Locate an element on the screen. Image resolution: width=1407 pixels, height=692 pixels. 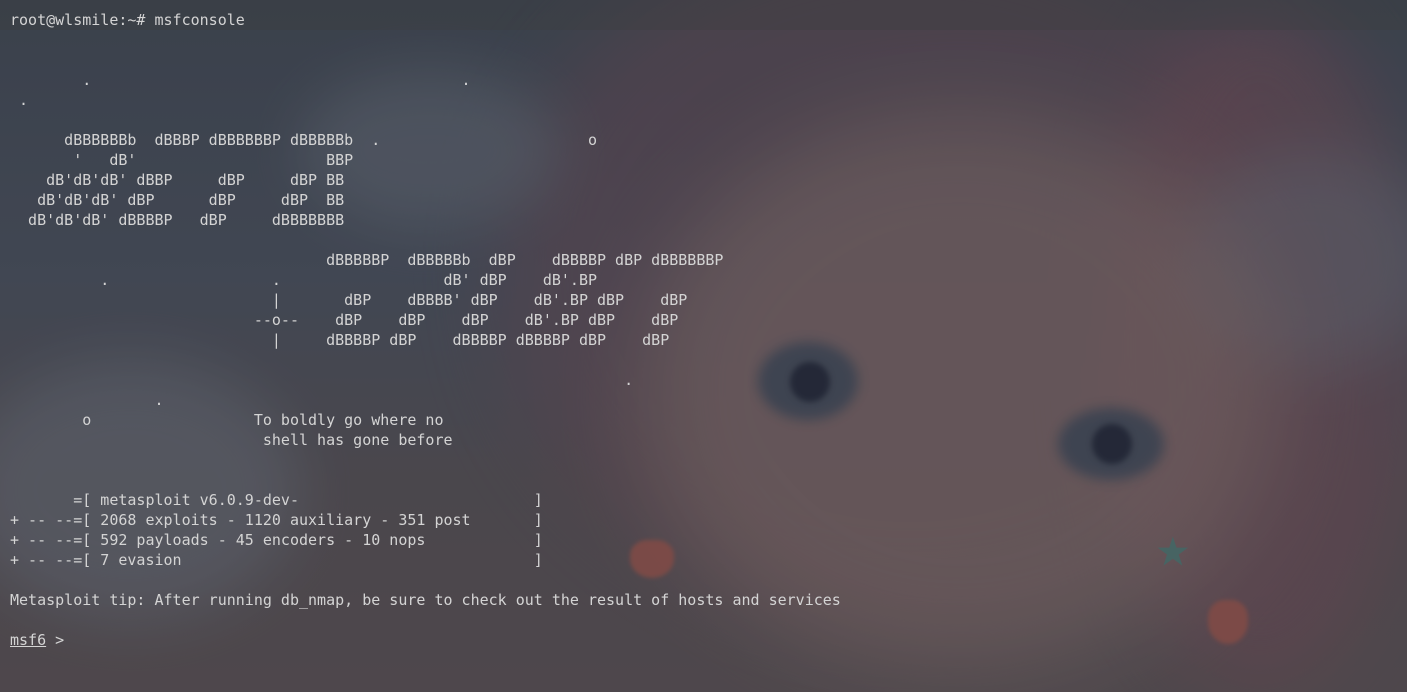
banner-line: o To boldly go where no is located at coordinates (227, 420).